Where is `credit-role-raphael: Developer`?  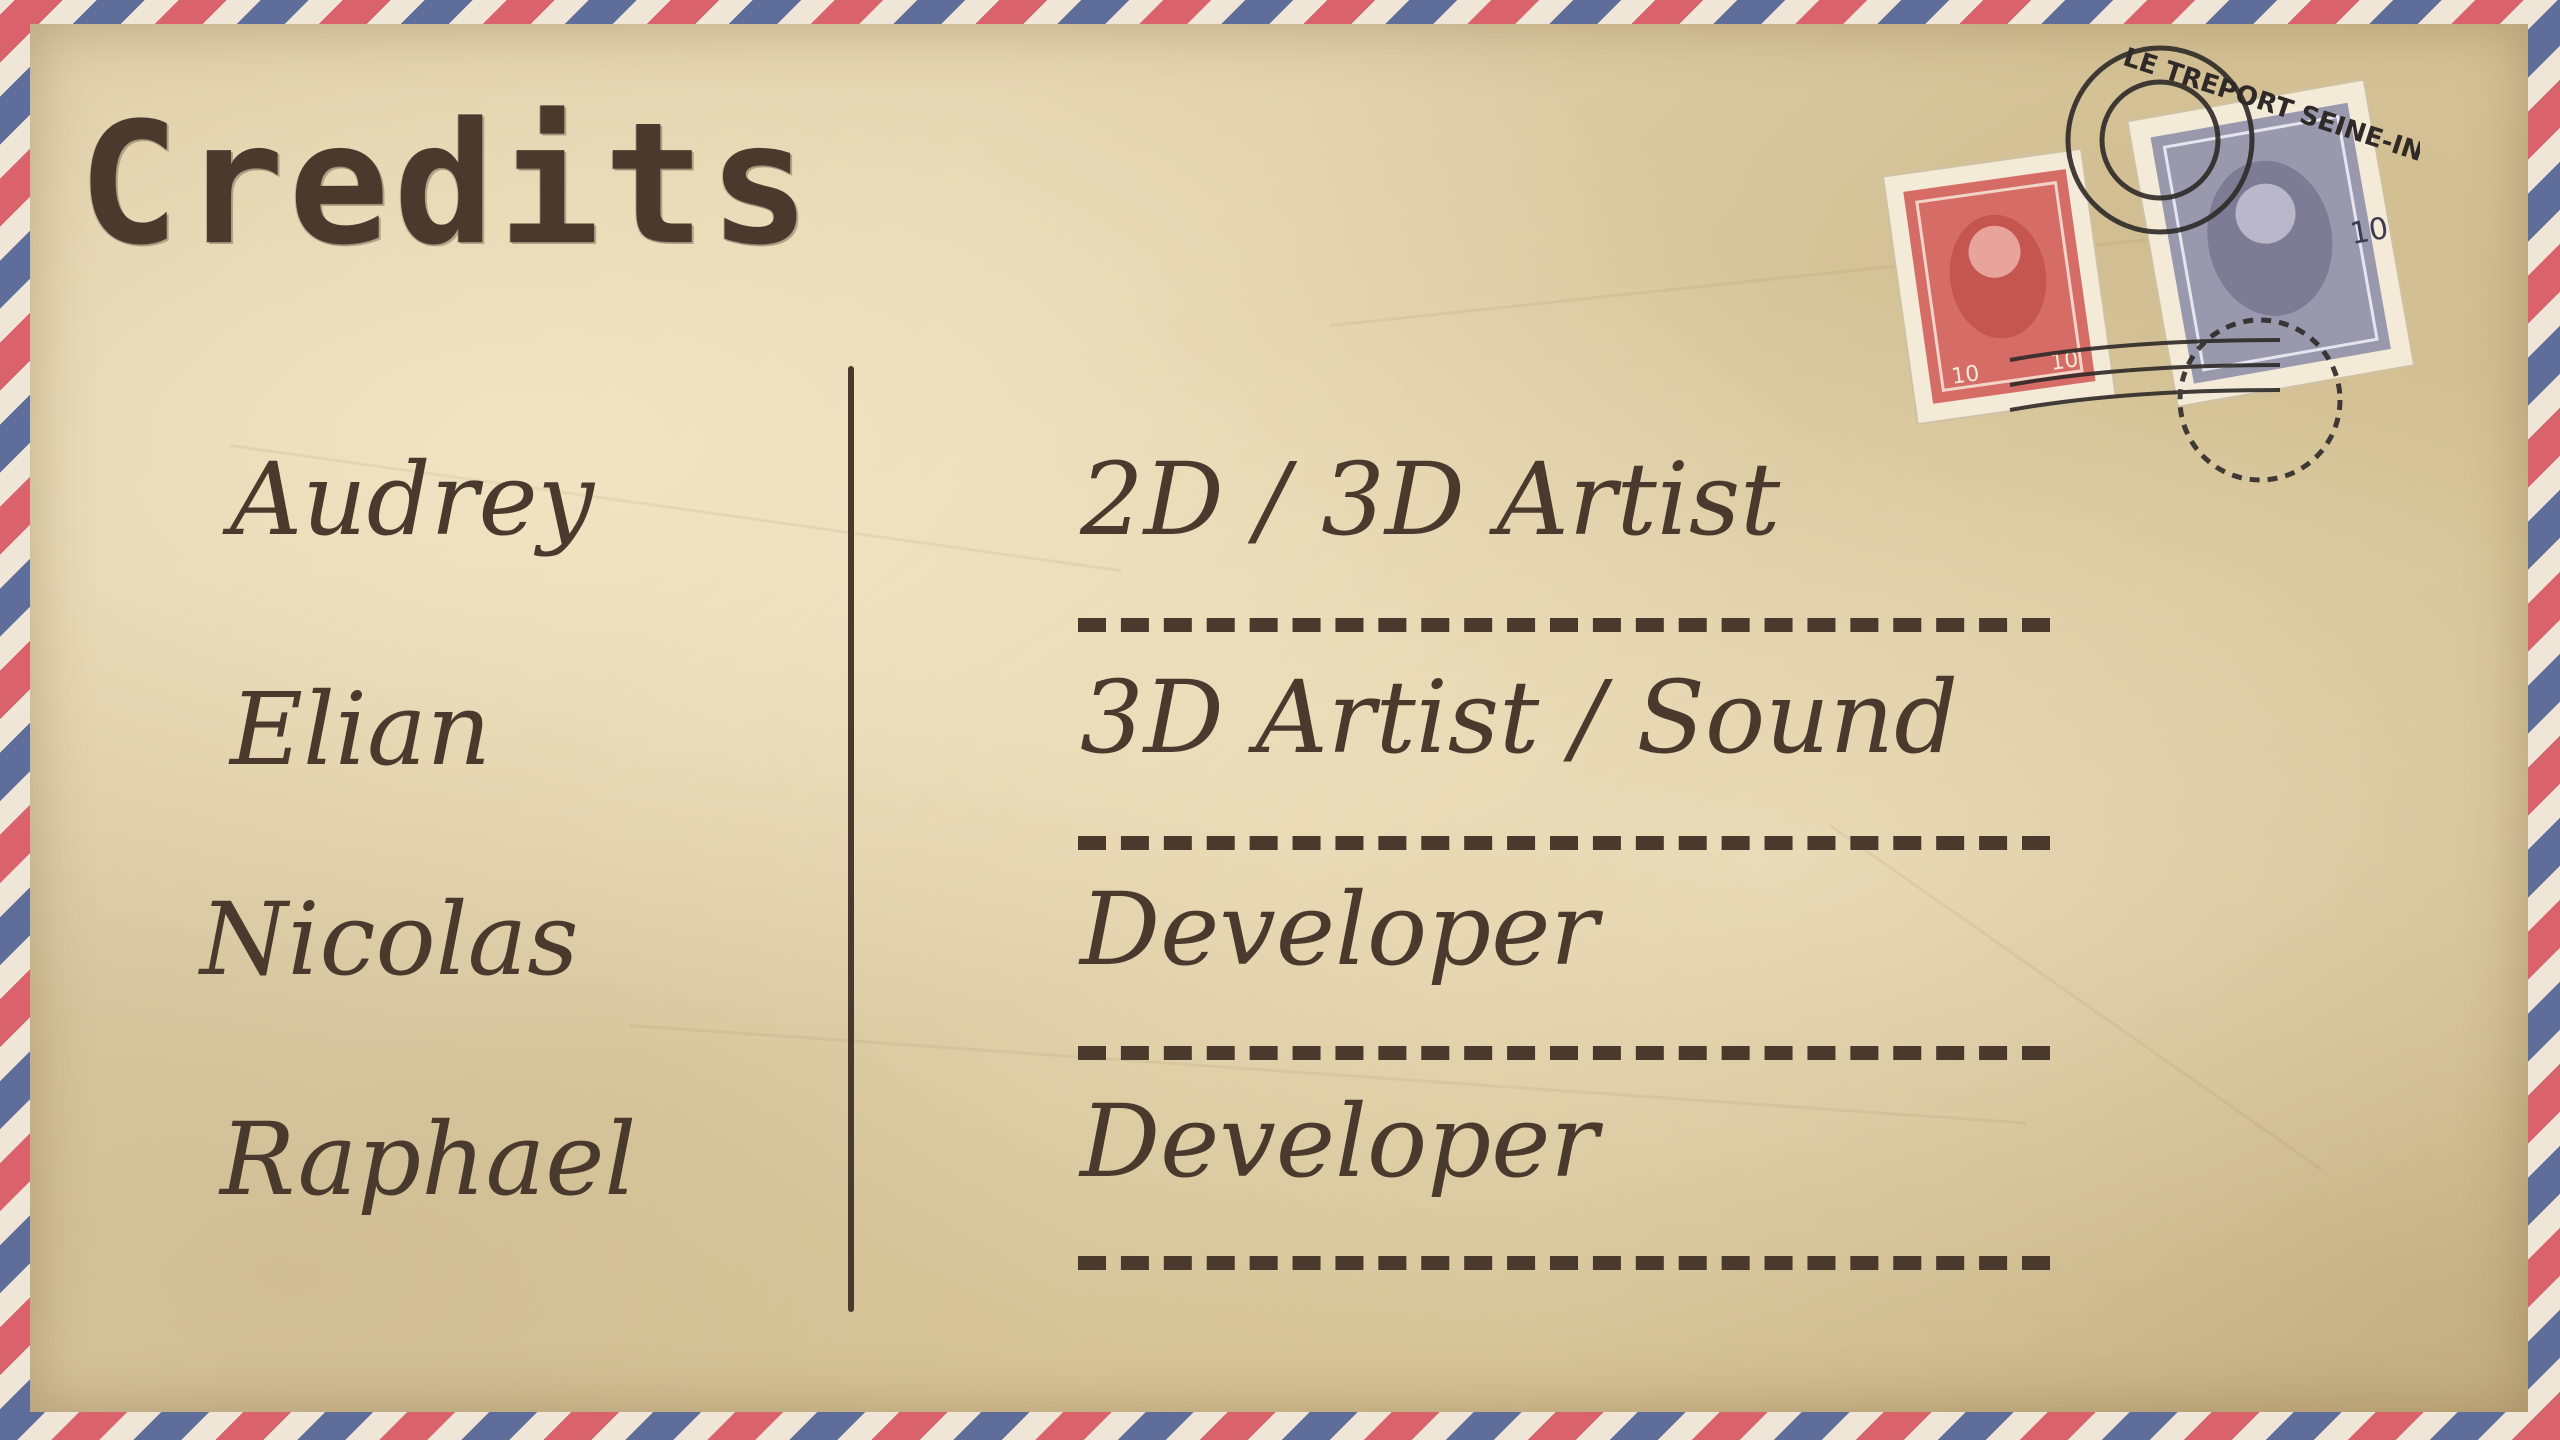
credit-role-raphael: Developer is located at coordinates (1339, 1141).